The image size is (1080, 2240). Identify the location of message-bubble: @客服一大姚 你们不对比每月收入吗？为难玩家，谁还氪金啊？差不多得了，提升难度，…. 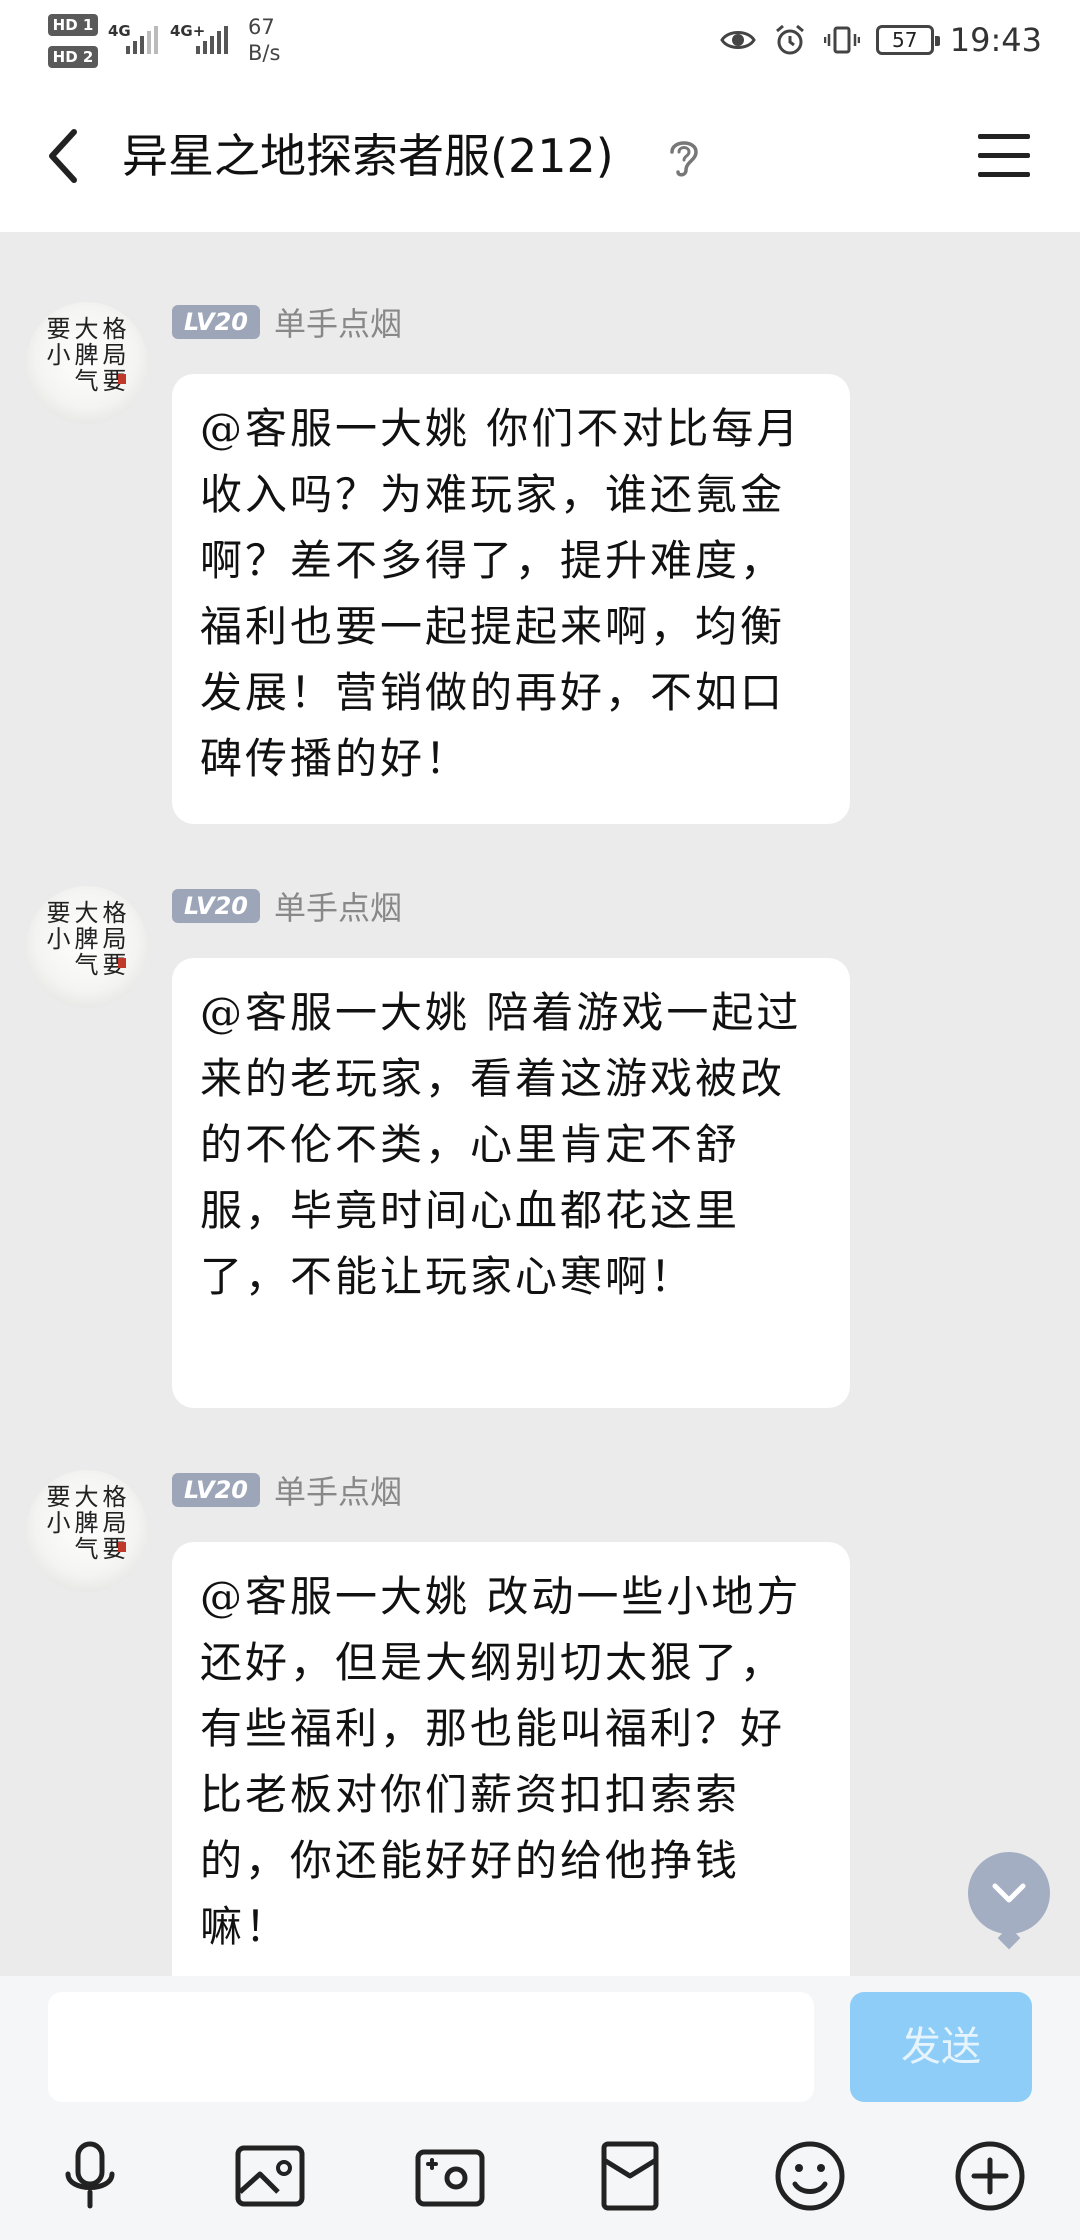
(511, 599).